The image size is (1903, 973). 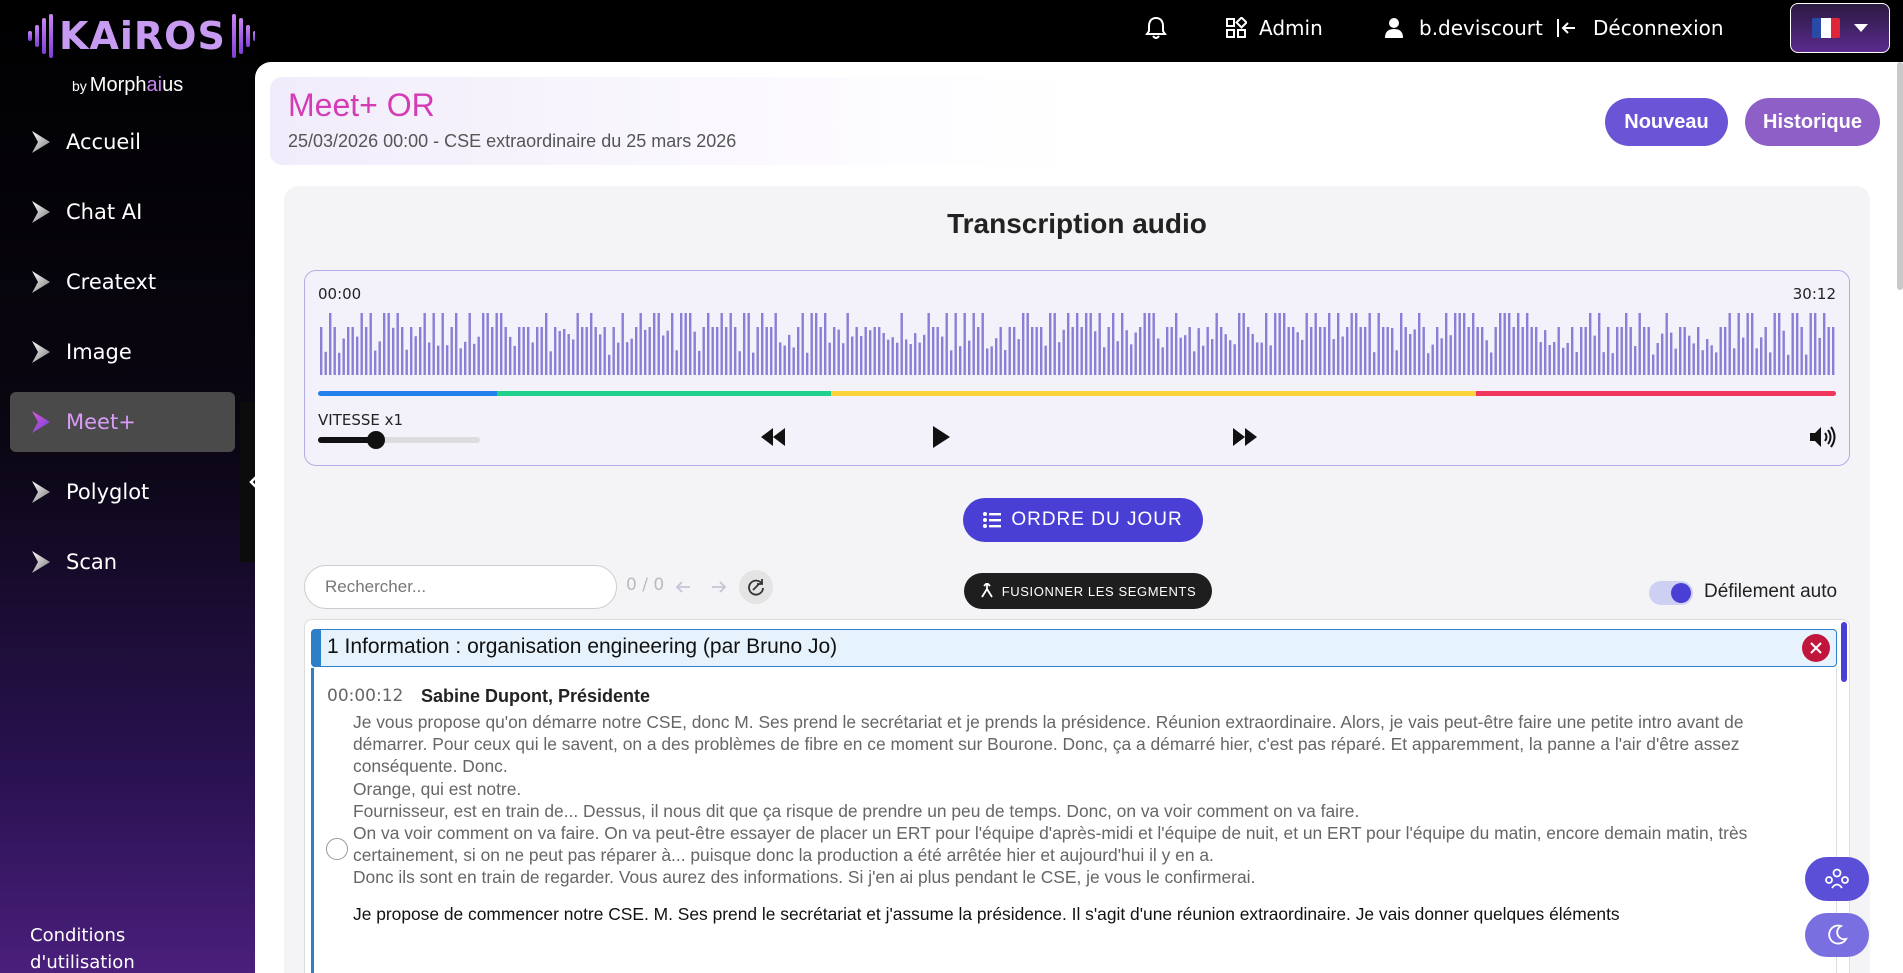 What do you see at coordinates (108, 492) in the screenshot?
I see `sidebar-item-label: Polyglot` at bounding box center [108, 492].